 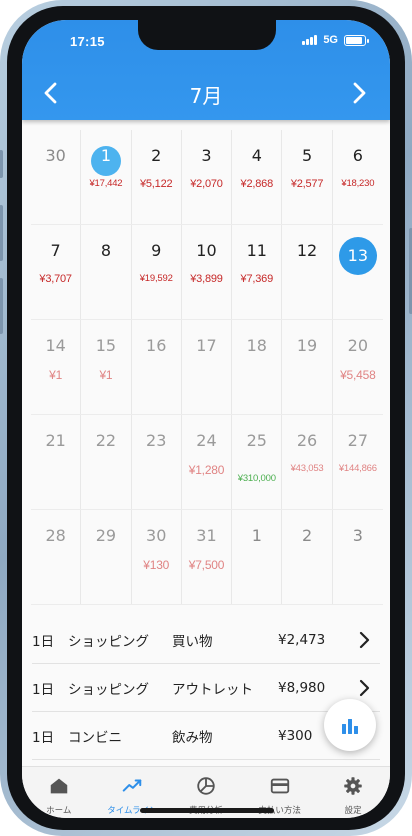 What do you see at coordinates (257, 184) in the screenshot?
I see `expense-amount: ¥2,868` at bounding box center [257, 184].